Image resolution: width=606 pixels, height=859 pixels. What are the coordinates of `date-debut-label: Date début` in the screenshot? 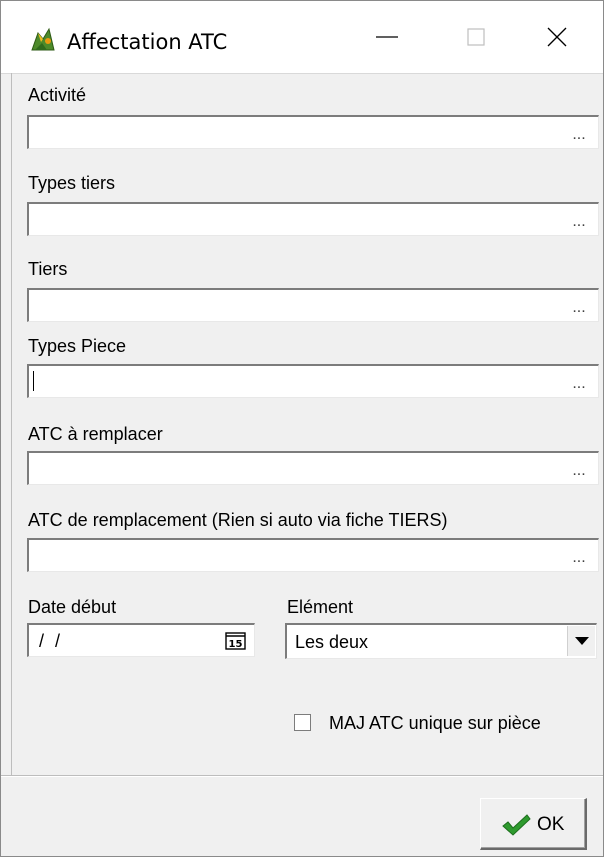 It's located at (72, 607).